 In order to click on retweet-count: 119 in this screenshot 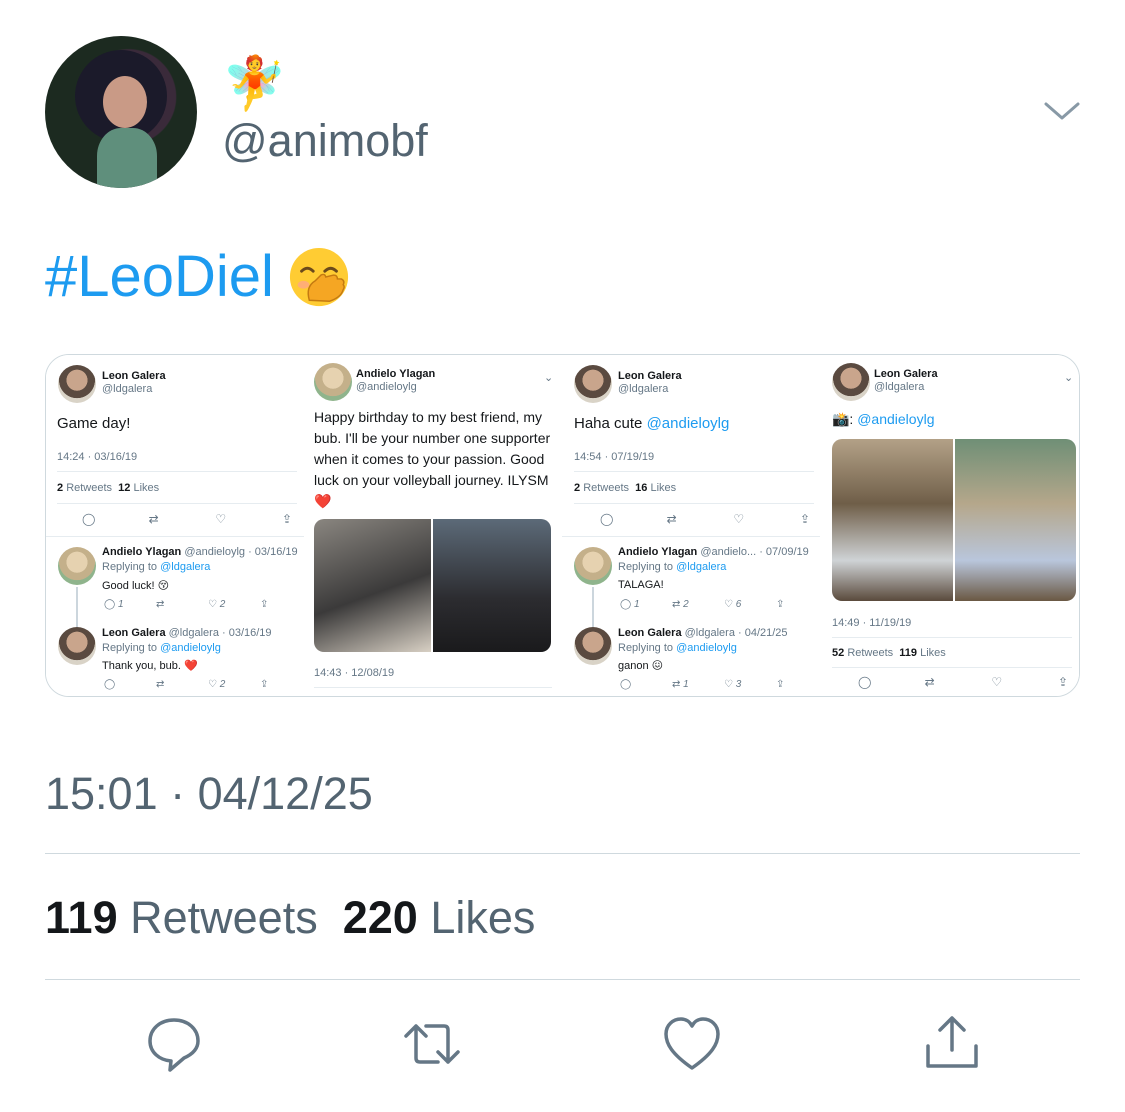, I will do `click(81, 917)`.